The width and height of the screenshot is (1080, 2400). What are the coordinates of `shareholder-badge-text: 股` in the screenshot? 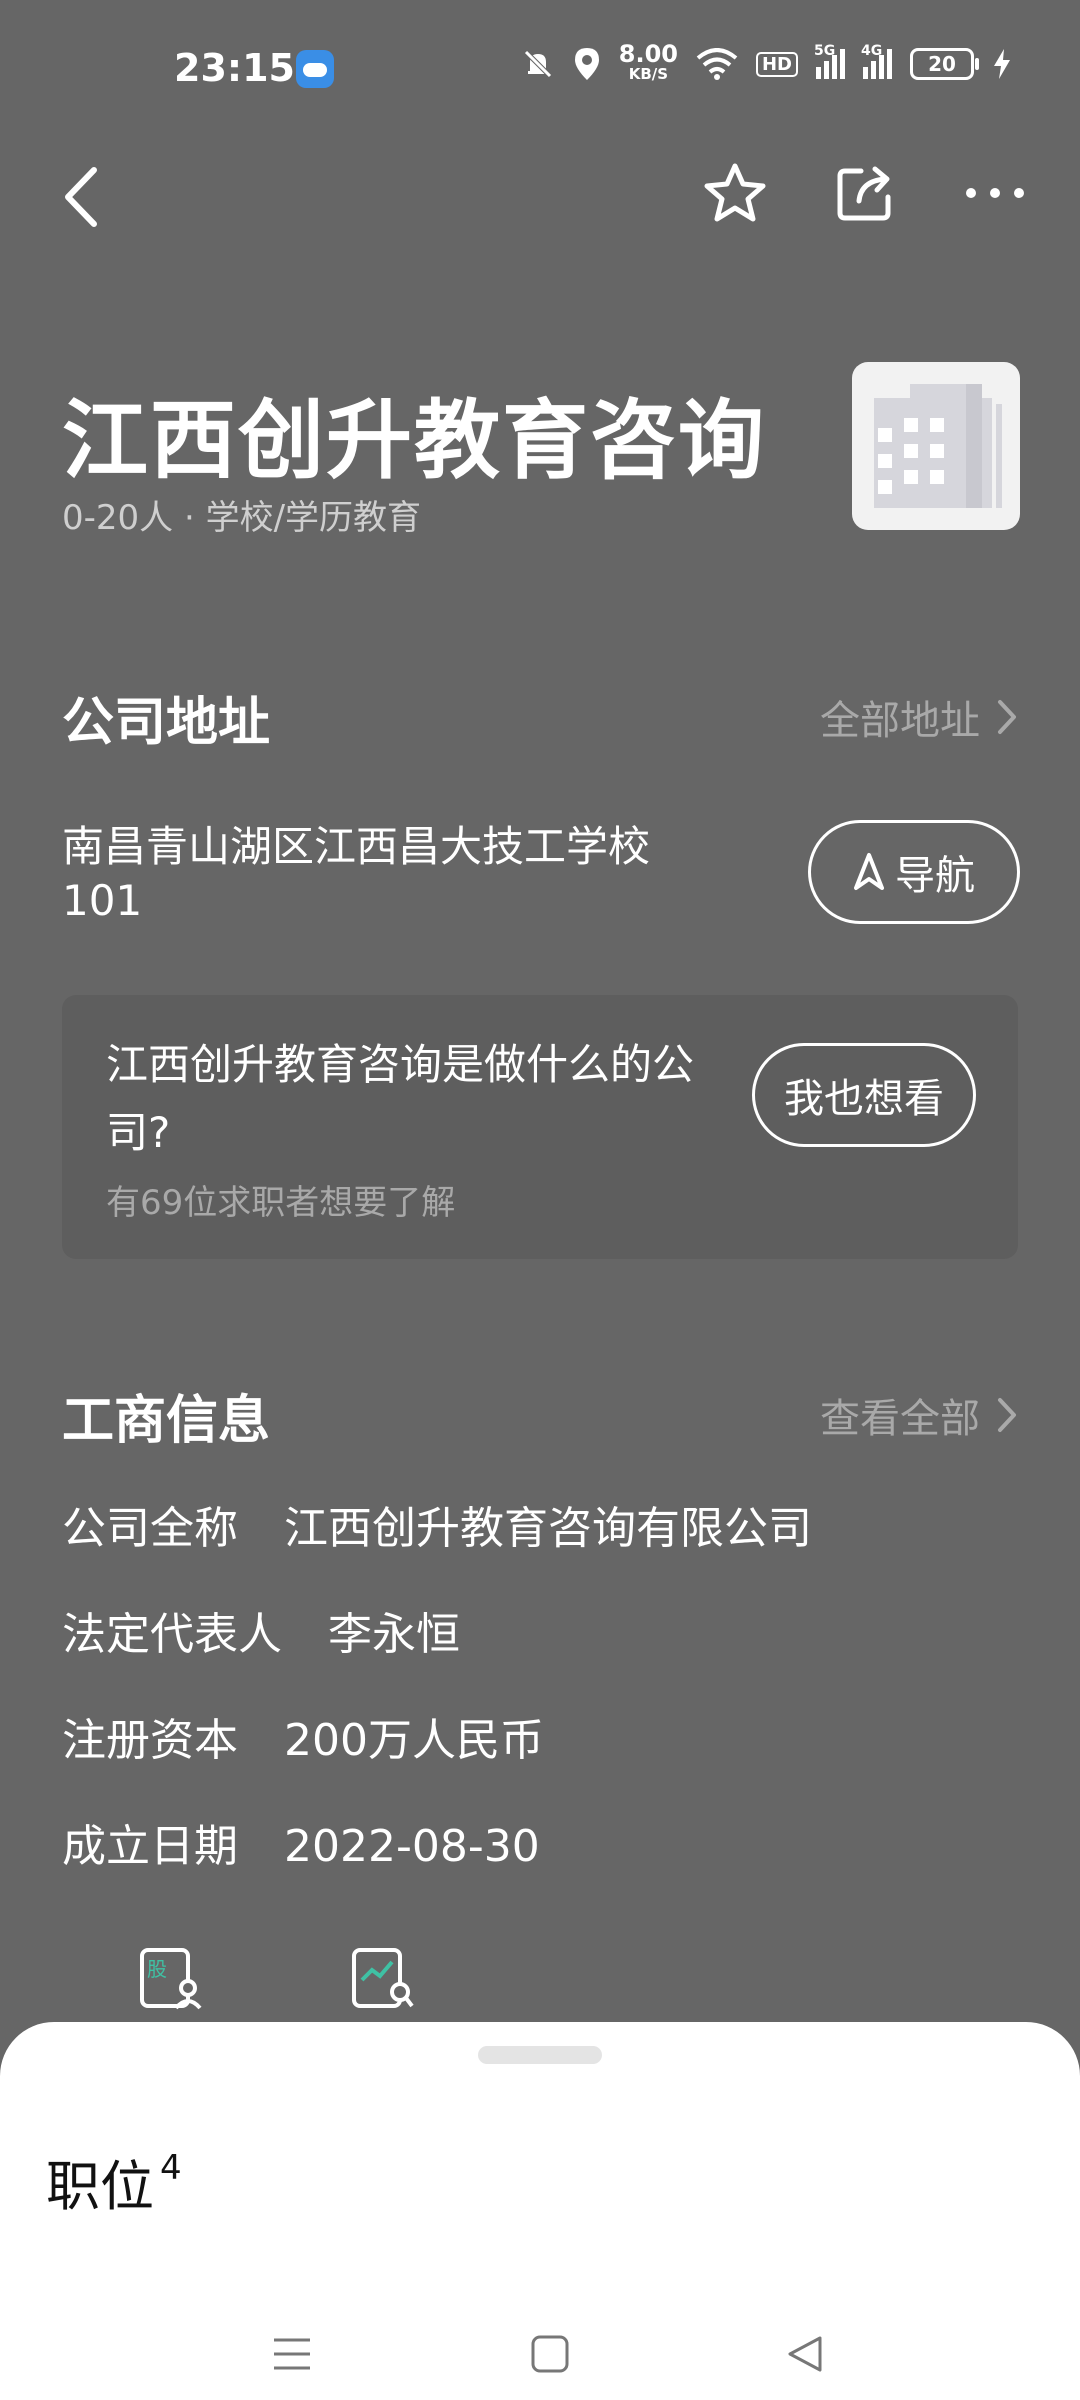 It's located at (157, 1969).